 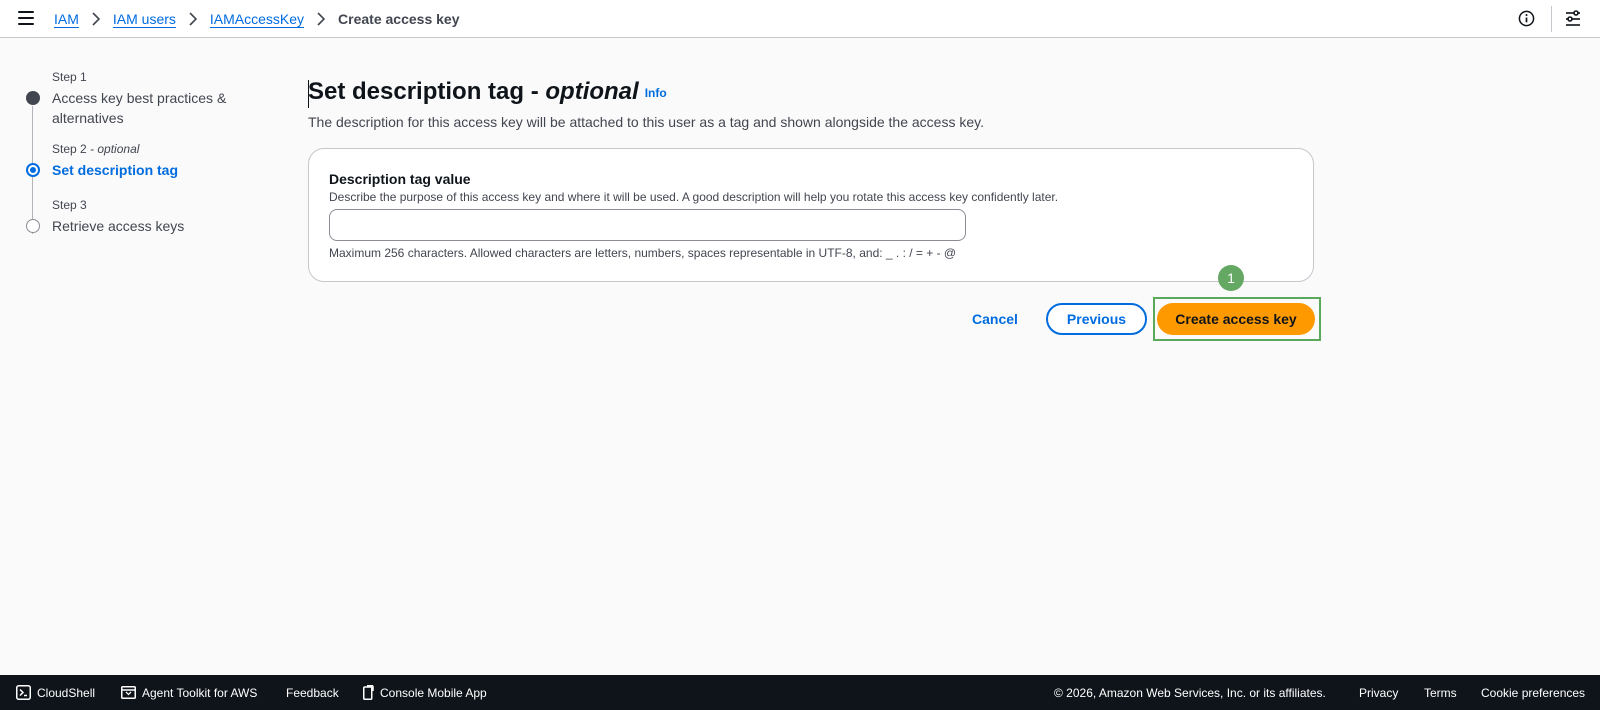 What do you see at coordinates (66, 19) in the screenshot?
I see `breadcrumb-iam: IAM` at bounding box center [66, 19].